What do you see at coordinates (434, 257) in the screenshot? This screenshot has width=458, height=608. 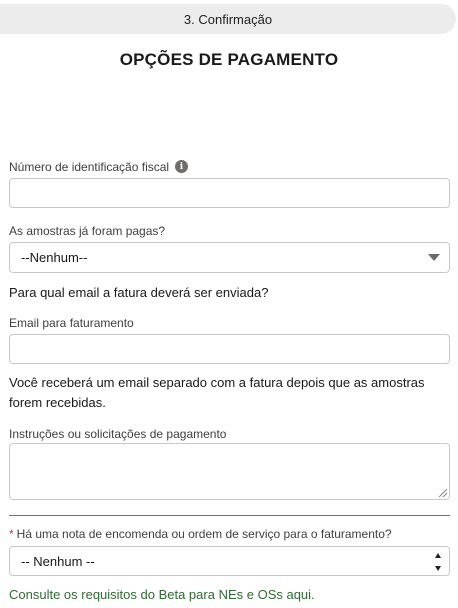 I see `chevron-down-icon` at bounding box center [434, 257].